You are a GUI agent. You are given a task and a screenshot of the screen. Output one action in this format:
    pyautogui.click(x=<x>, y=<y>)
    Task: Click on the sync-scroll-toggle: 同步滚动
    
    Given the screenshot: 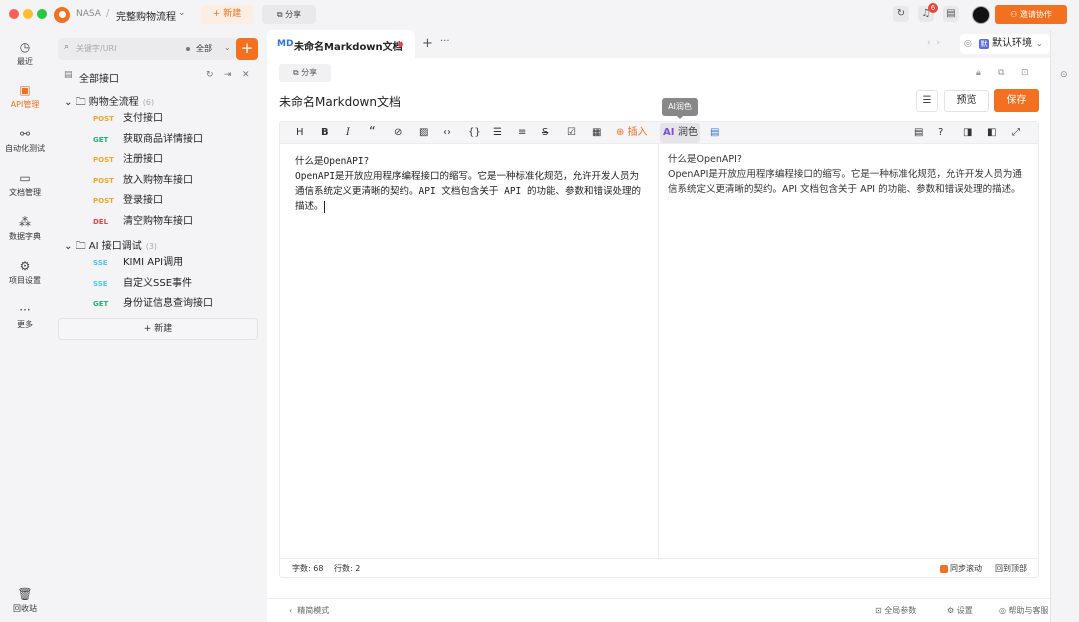 What is the action you would take?
    pyautogui.click(x=961, y=569)
    